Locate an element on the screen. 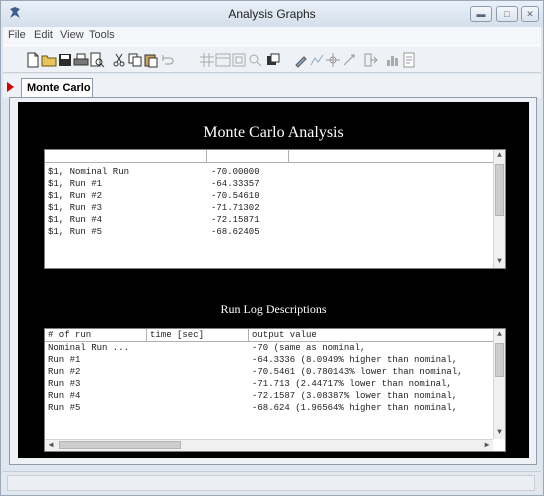 The height and width of the screenshot is (496, 544). list-item: $1, Run #1 -64.33357 is located at coordinates (270, 184).